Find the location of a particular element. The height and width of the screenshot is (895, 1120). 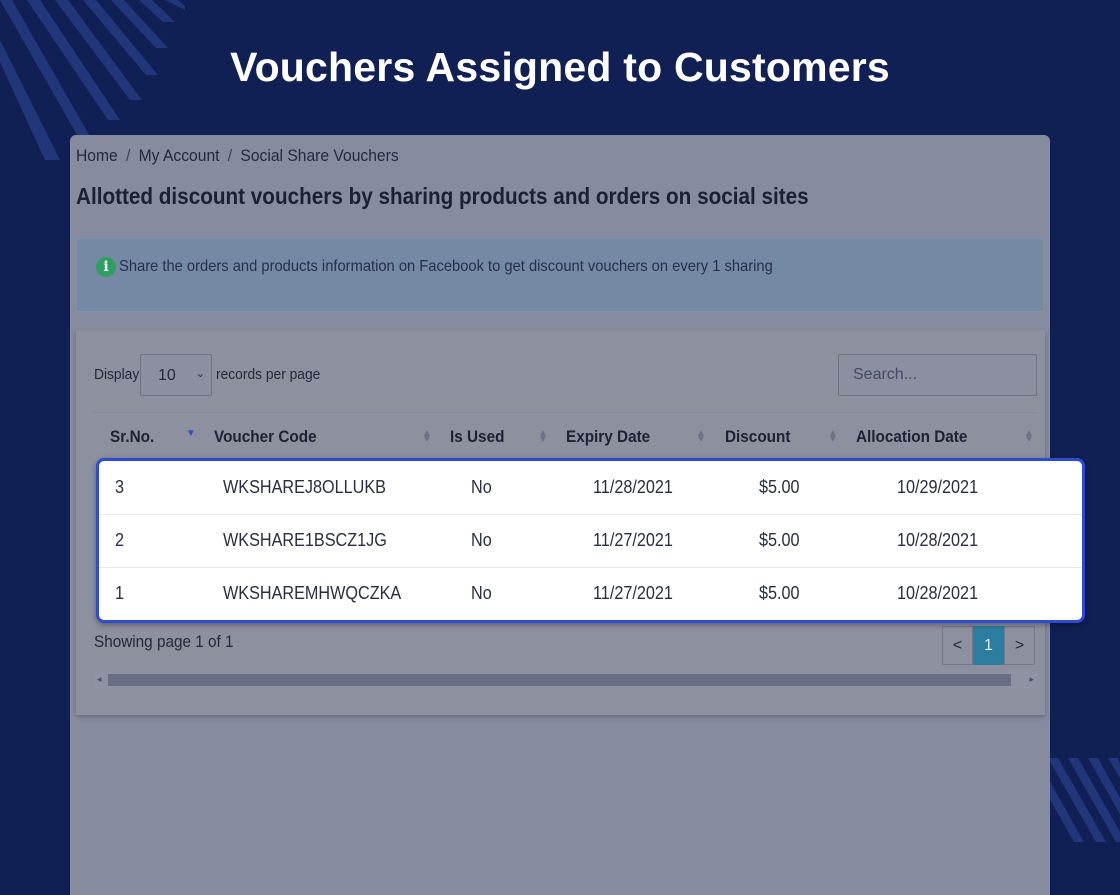

breadcrumb-my-account: My Account is located at coordinates (179, 156).